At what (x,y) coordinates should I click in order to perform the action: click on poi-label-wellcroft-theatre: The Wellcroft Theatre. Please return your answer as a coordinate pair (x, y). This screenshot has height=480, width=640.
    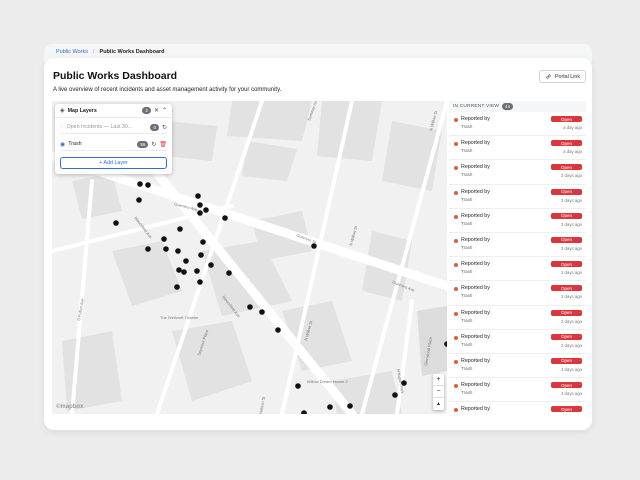
    Looking at the image, I should click on (179, 317).